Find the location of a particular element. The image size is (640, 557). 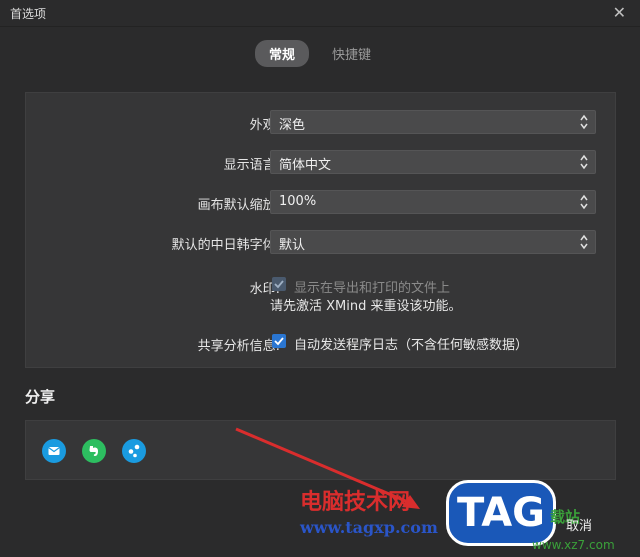

language-value: 简体中文 is located at coordinates (305, 165).